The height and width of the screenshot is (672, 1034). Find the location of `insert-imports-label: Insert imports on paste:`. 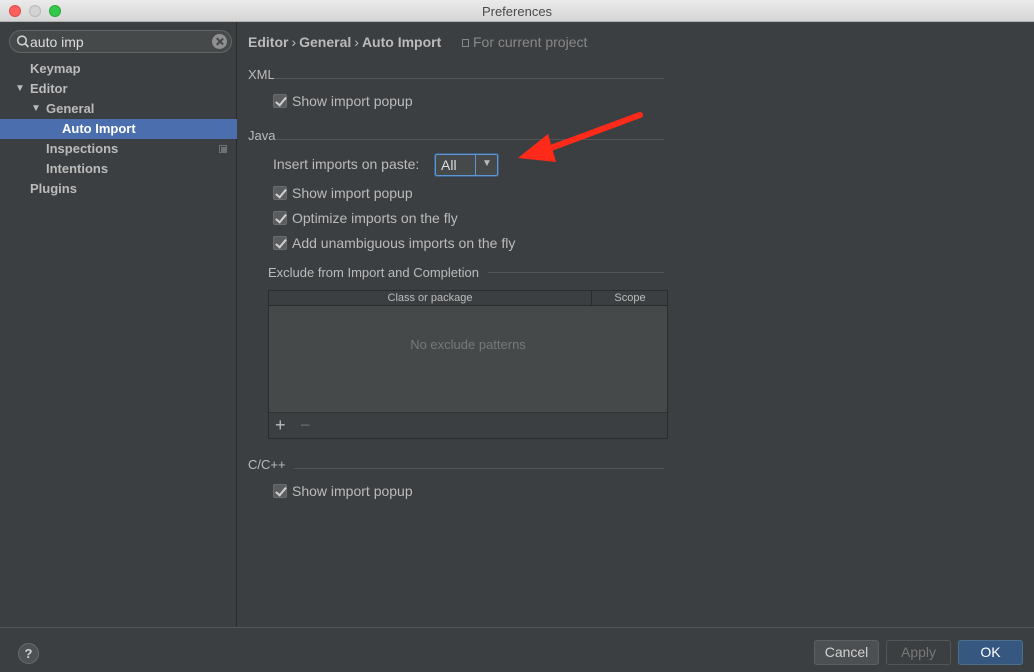

insert-imports-label: Insert imports on paste: is located at coordinates (346, 164).